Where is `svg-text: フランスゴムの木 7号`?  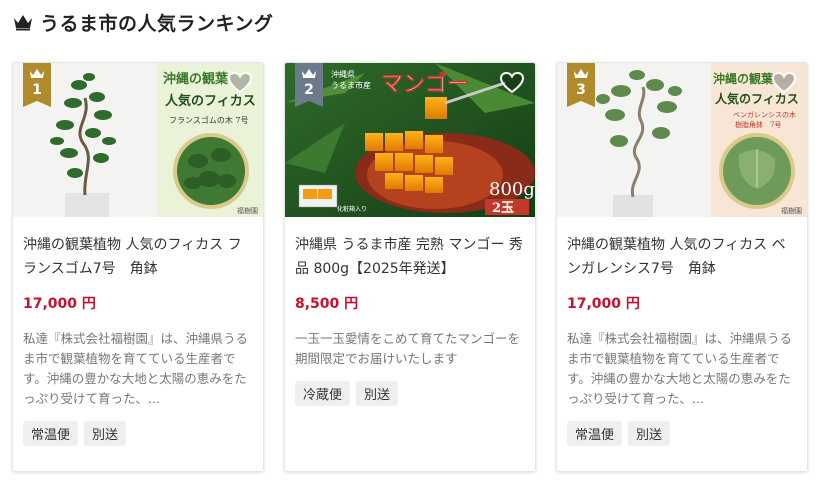
svg-text: フランスゴムの木 7号 is located at coordinates (208, 120).